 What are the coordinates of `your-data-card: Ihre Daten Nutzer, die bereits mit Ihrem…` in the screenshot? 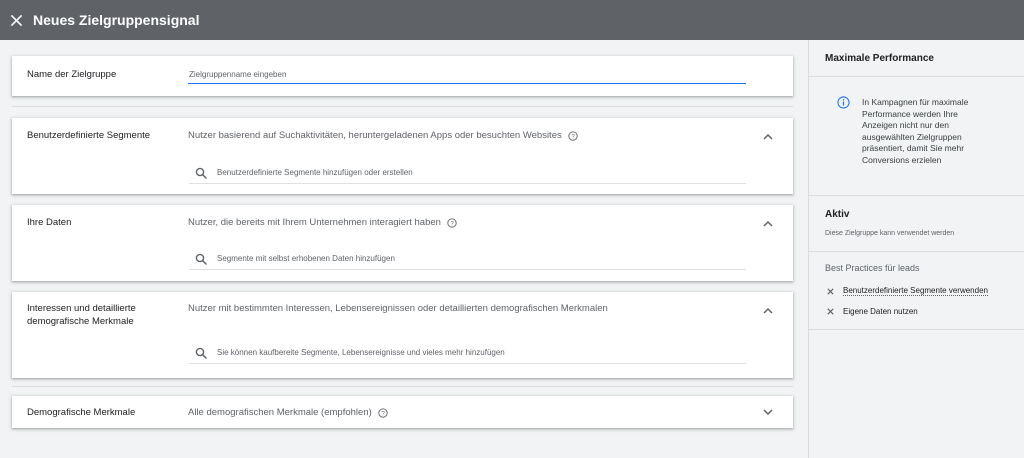 It's located at (402, 243).